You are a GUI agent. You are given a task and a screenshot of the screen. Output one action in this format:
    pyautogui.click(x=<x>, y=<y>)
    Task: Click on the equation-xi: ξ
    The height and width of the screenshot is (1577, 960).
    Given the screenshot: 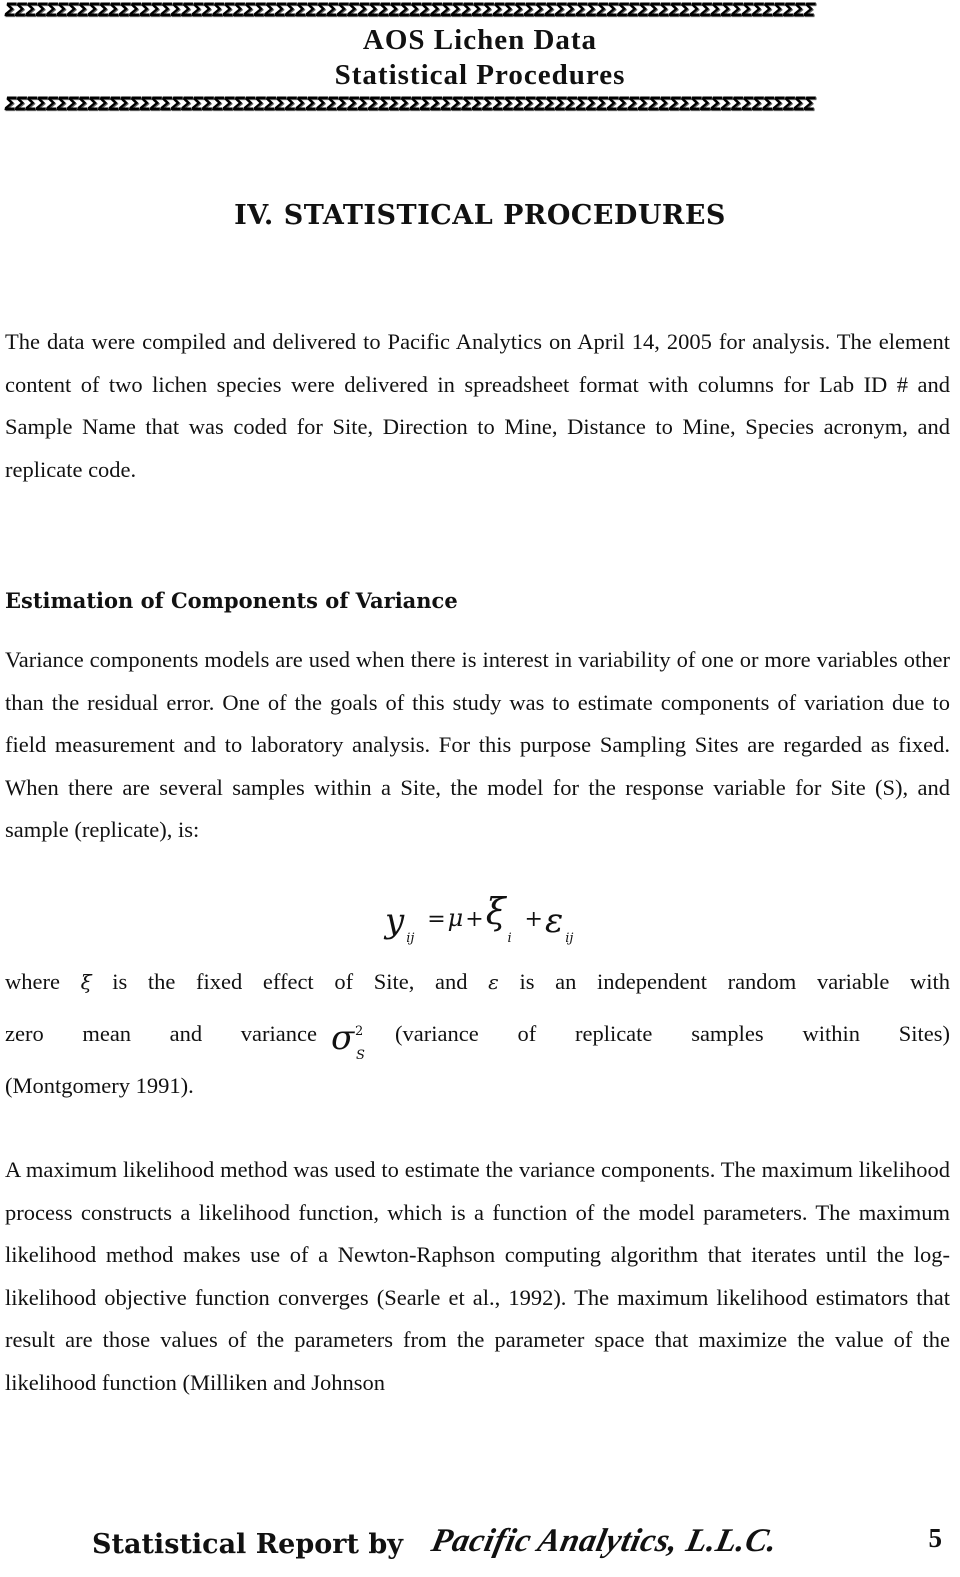 What is the action you would take?
    pyautogui.click(x=495, y=912)
    